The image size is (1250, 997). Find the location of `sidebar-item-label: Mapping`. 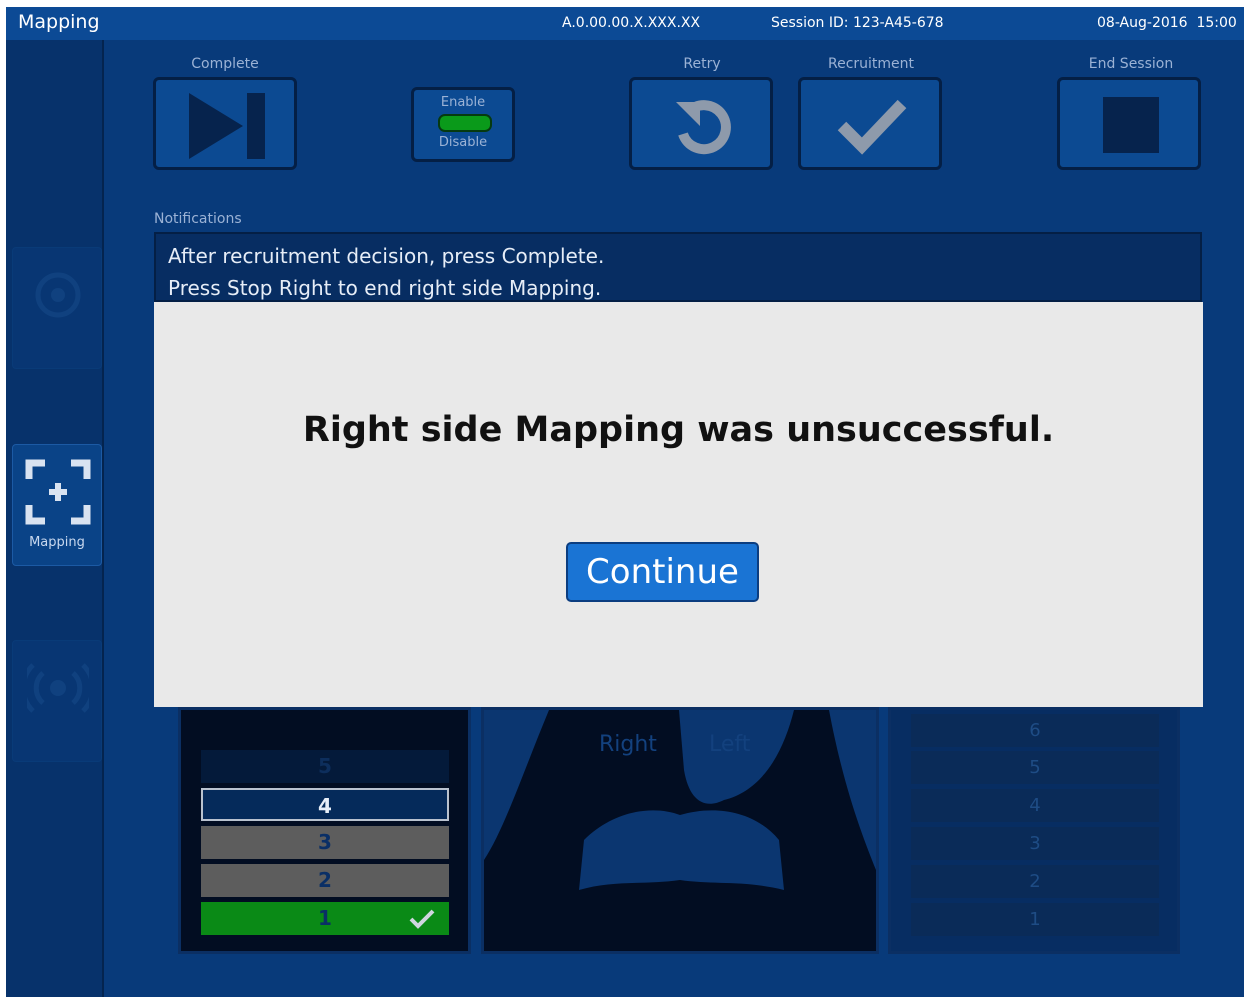

sidebar-item-label: Mapping is located at coordinates (57, 542).